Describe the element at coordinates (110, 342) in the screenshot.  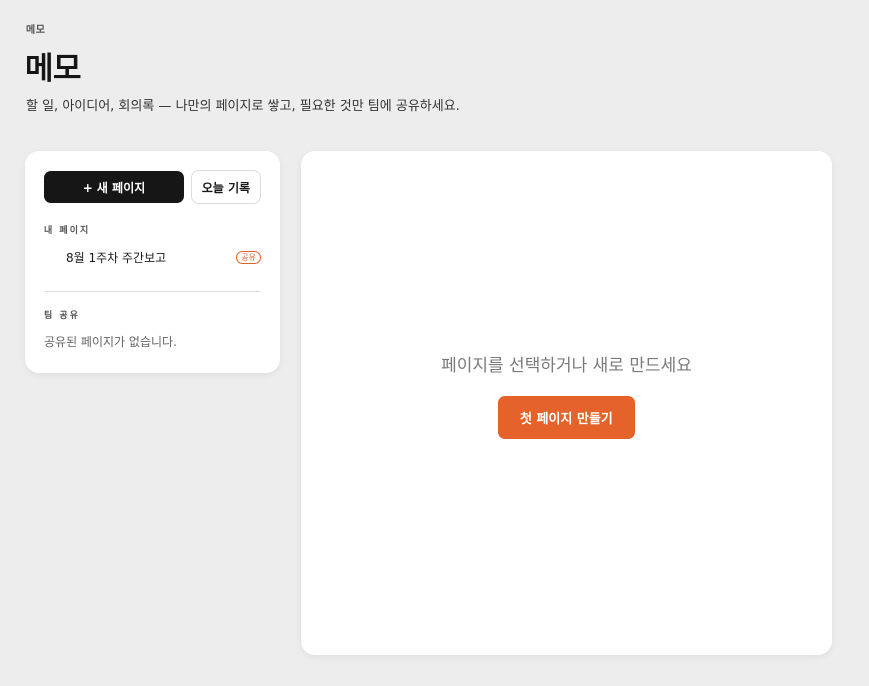
I see `team-empty-message: 공유된 페이지가 없습니다.` at that location.